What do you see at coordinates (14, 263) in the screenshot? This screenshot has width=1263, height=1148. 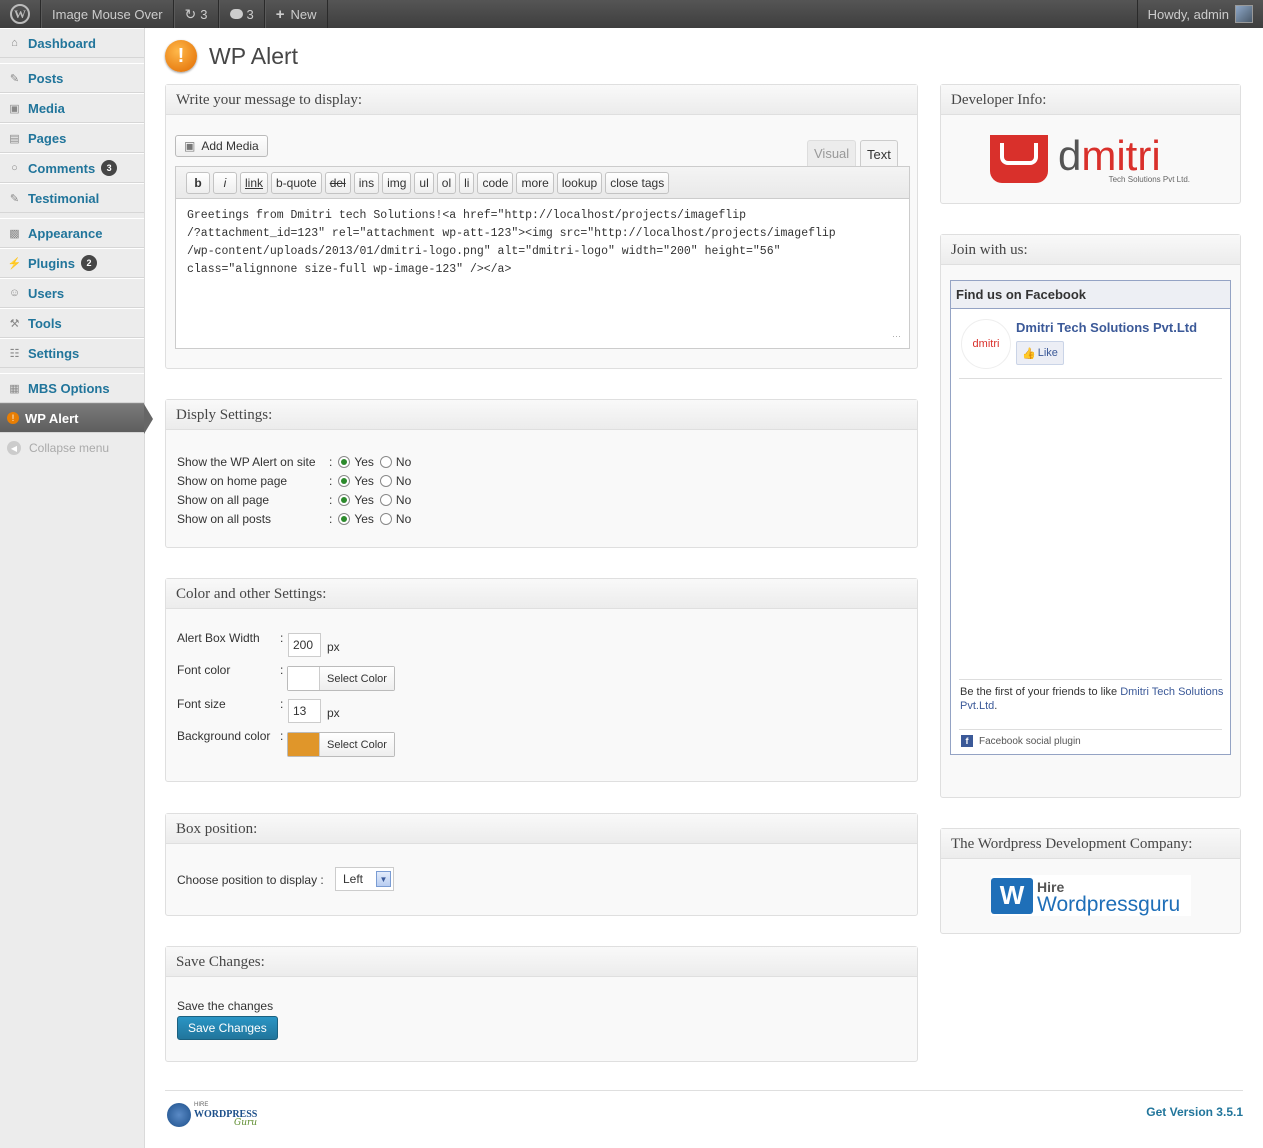 I see `plugin-icon: ⚡` at bounding box center [14, 263].